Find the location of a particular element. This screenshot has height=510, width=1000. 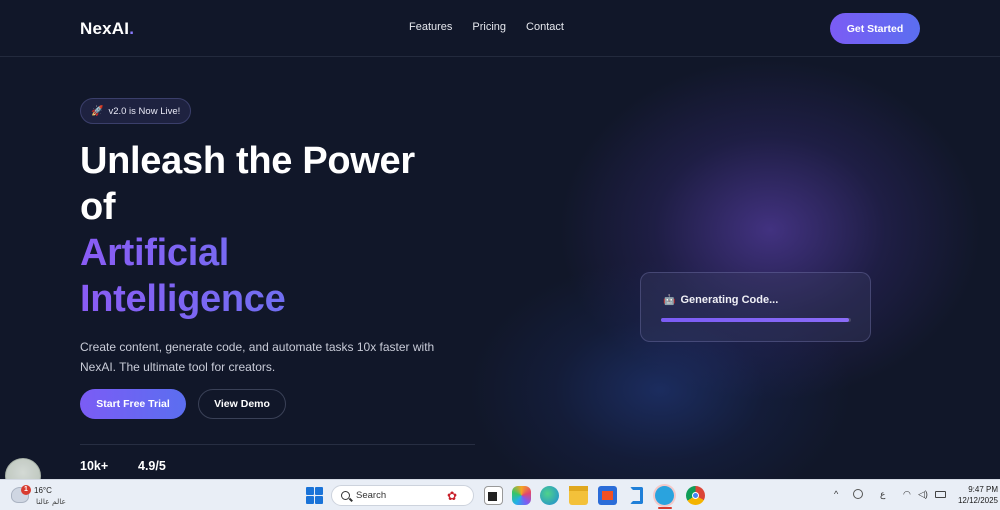

get-started-button: Get Started is located at coordinates (875, 28).